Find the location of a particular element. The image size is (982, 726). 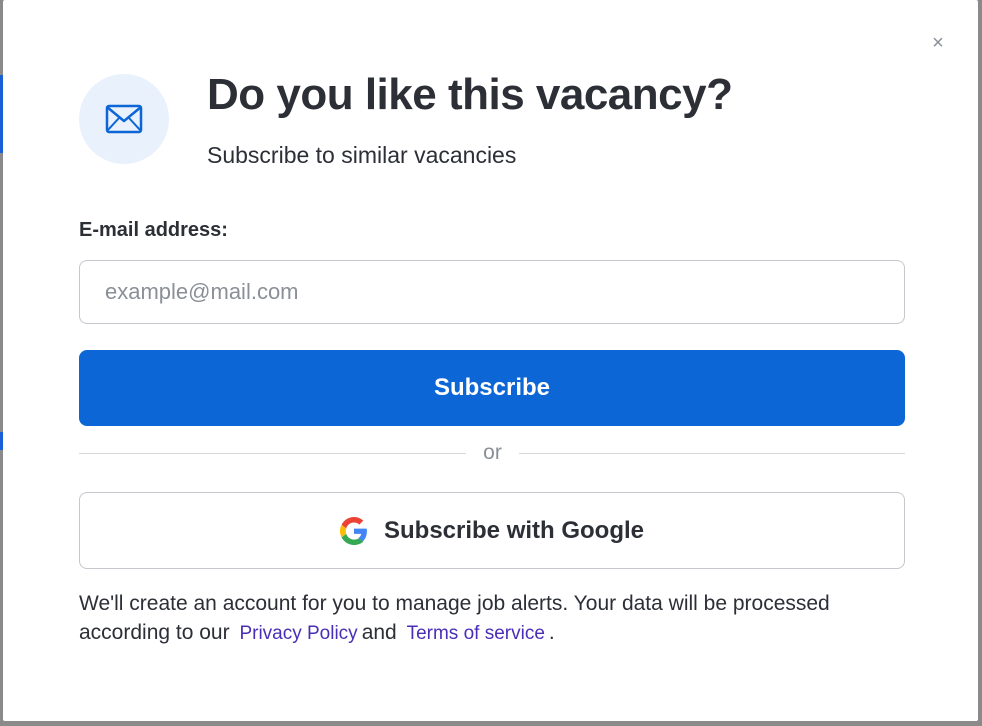

email-field is located at coordinates (492, 292).